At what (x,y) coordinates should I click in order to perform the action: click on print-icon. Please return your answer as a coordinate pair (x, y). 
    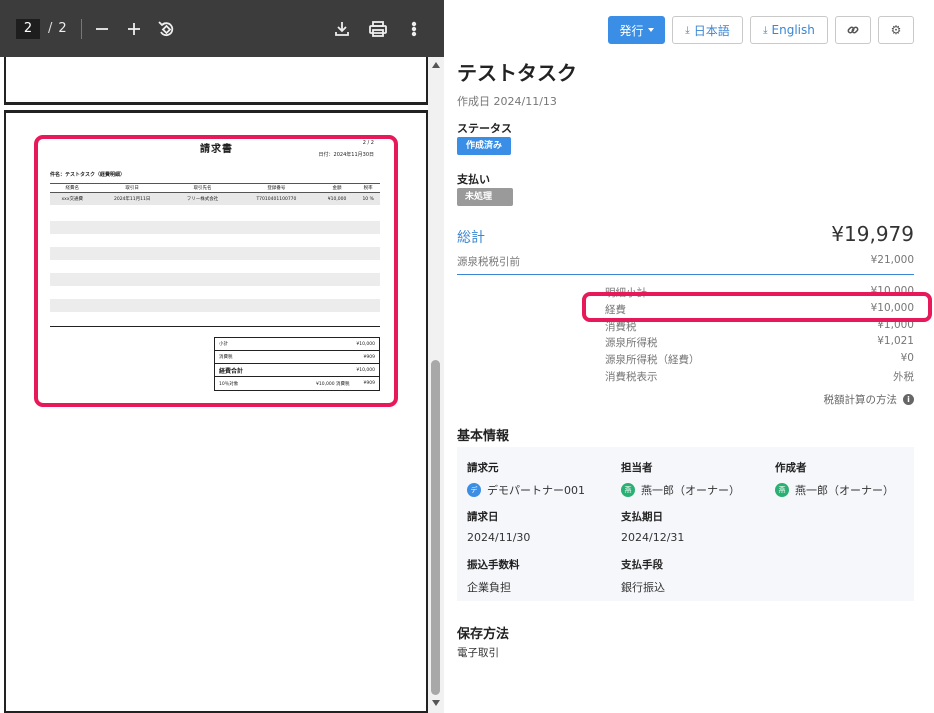
    Looking at the image, I should click on (378, 28).